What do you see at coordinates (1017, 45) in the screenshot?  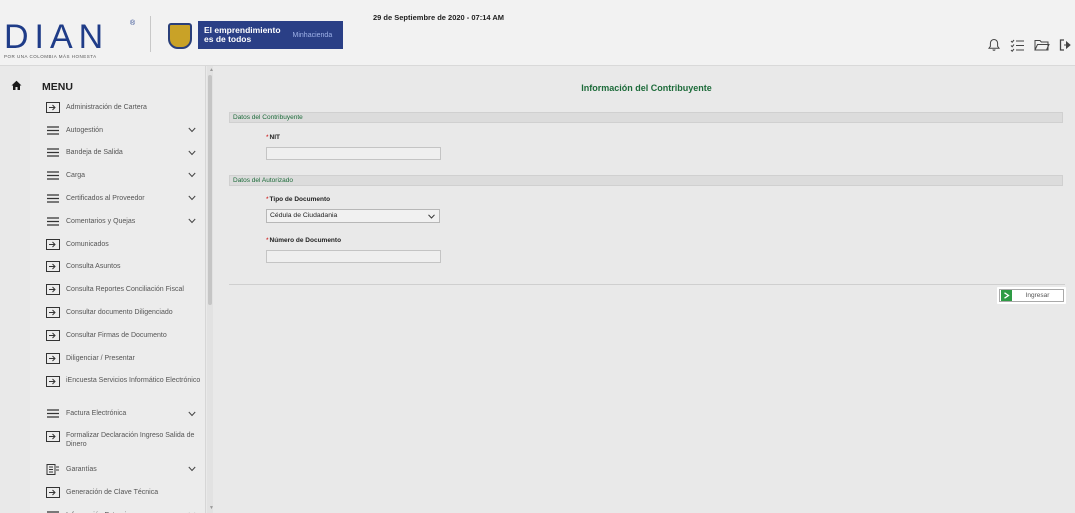 I see `checklist-icon` at bounding box center [1017, 45].